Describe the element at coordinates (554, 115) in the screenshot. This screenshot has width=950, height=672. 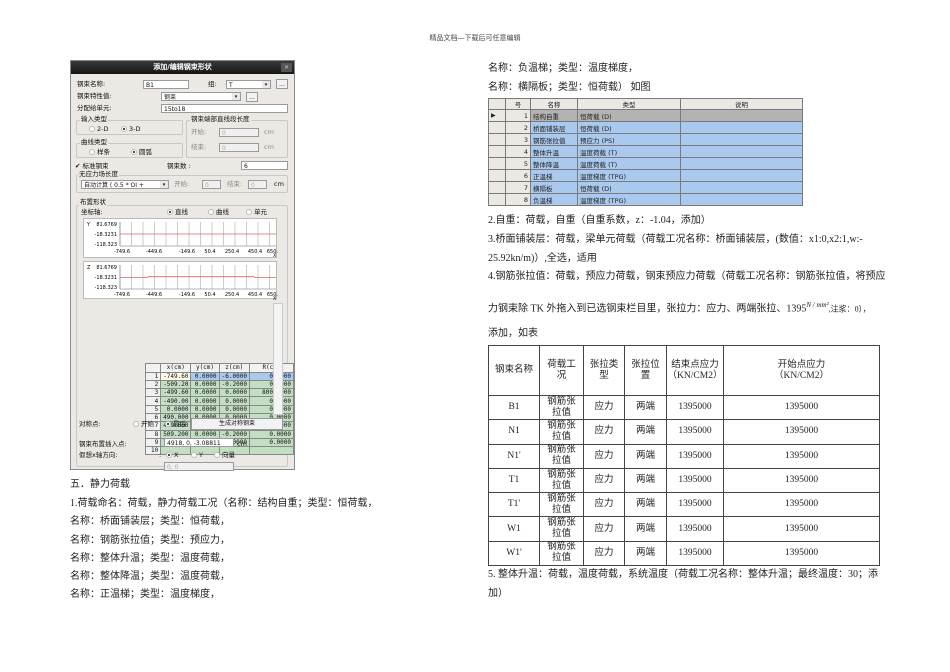
I see `table-cell: 结构自重` at that location.